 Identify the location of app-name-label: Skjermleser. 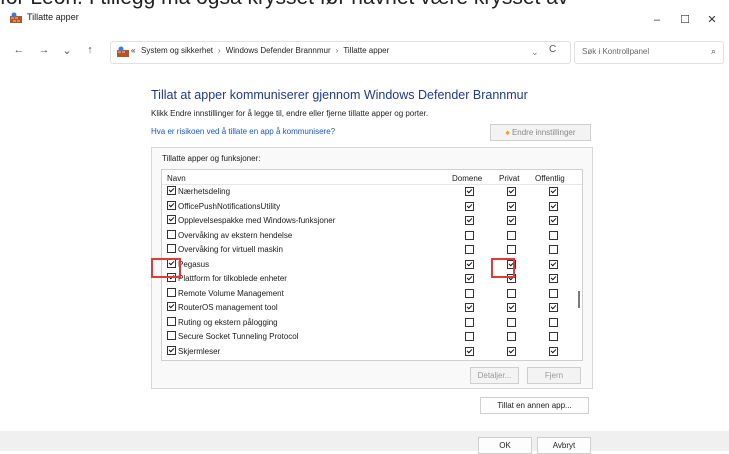
(199, 351).